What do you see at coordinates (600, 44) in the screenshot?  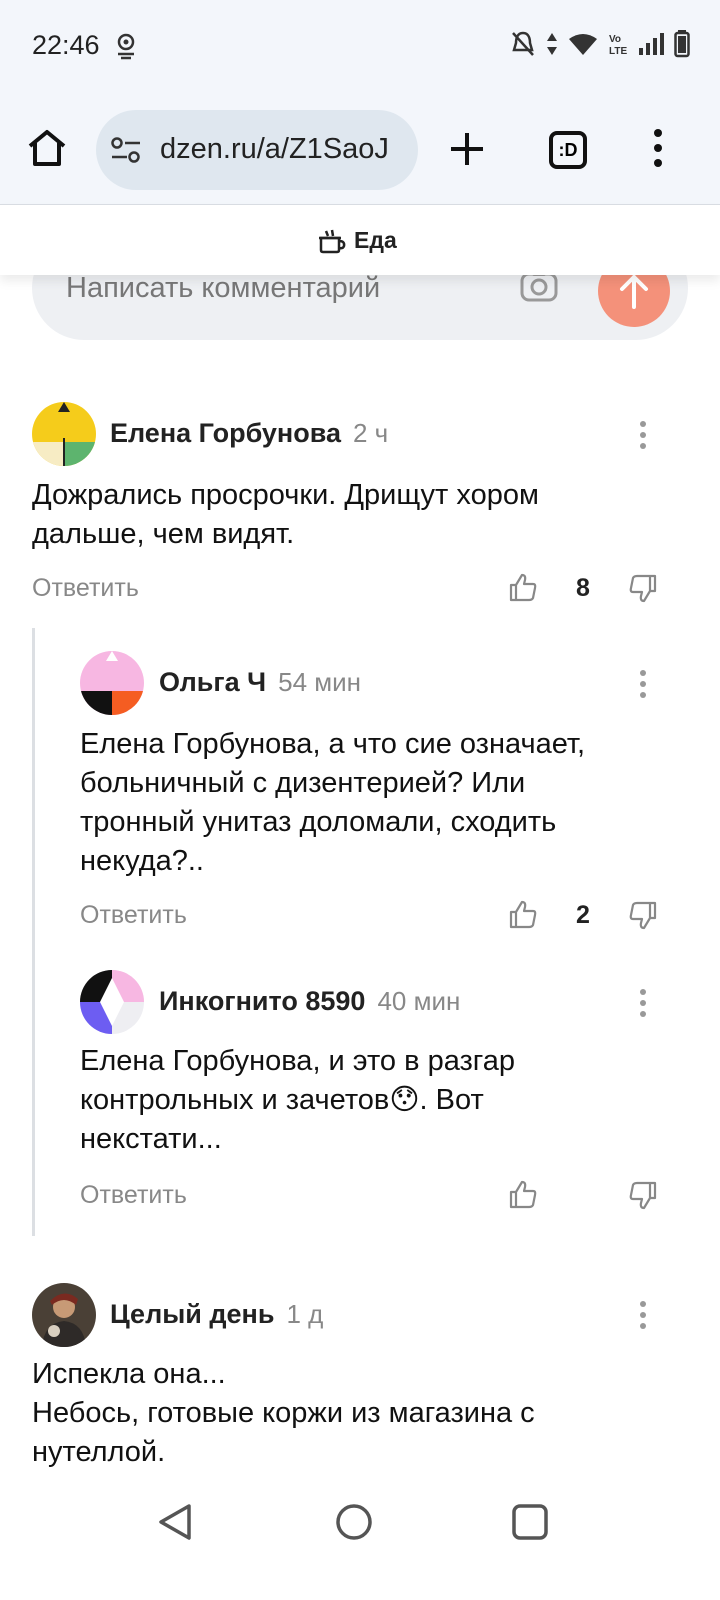 I see `status-icons: Vo LTE` at bounding box center [600, 44].